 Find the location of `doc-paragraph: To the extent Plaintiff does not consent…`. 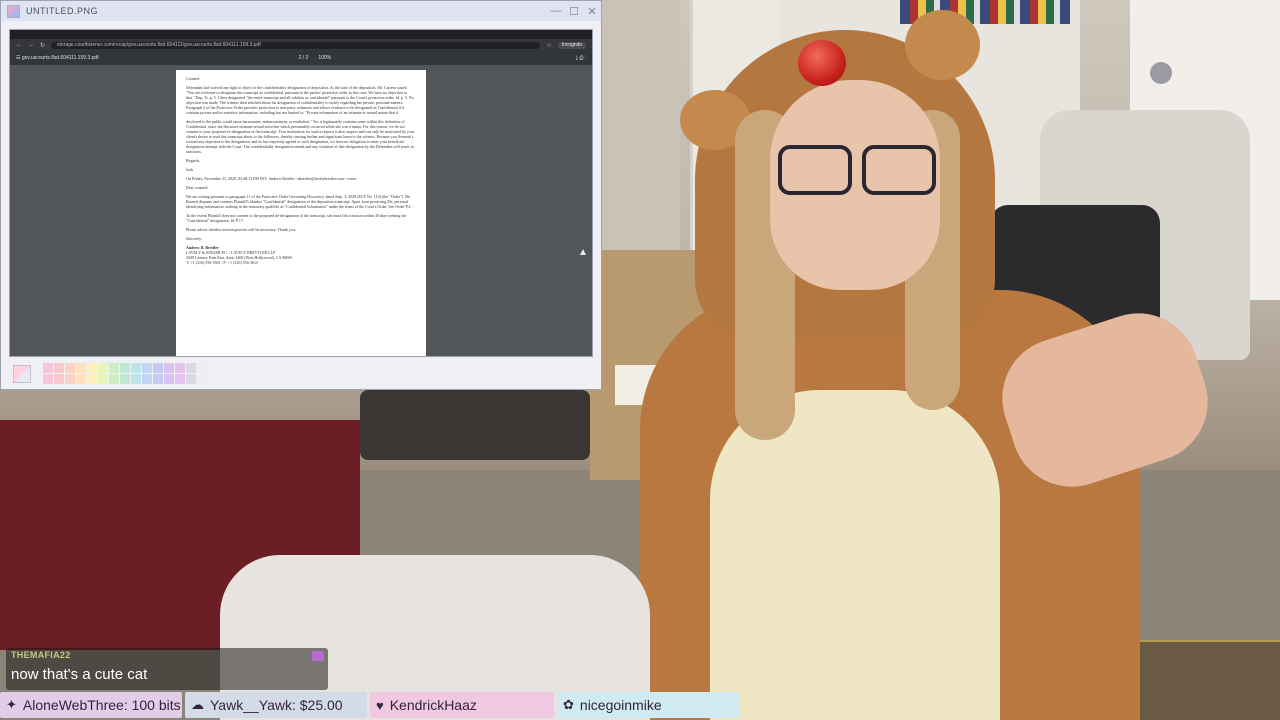

doc-paragraph: To the extent Plaintiff does not consent… is located at coordinates (296, 218).